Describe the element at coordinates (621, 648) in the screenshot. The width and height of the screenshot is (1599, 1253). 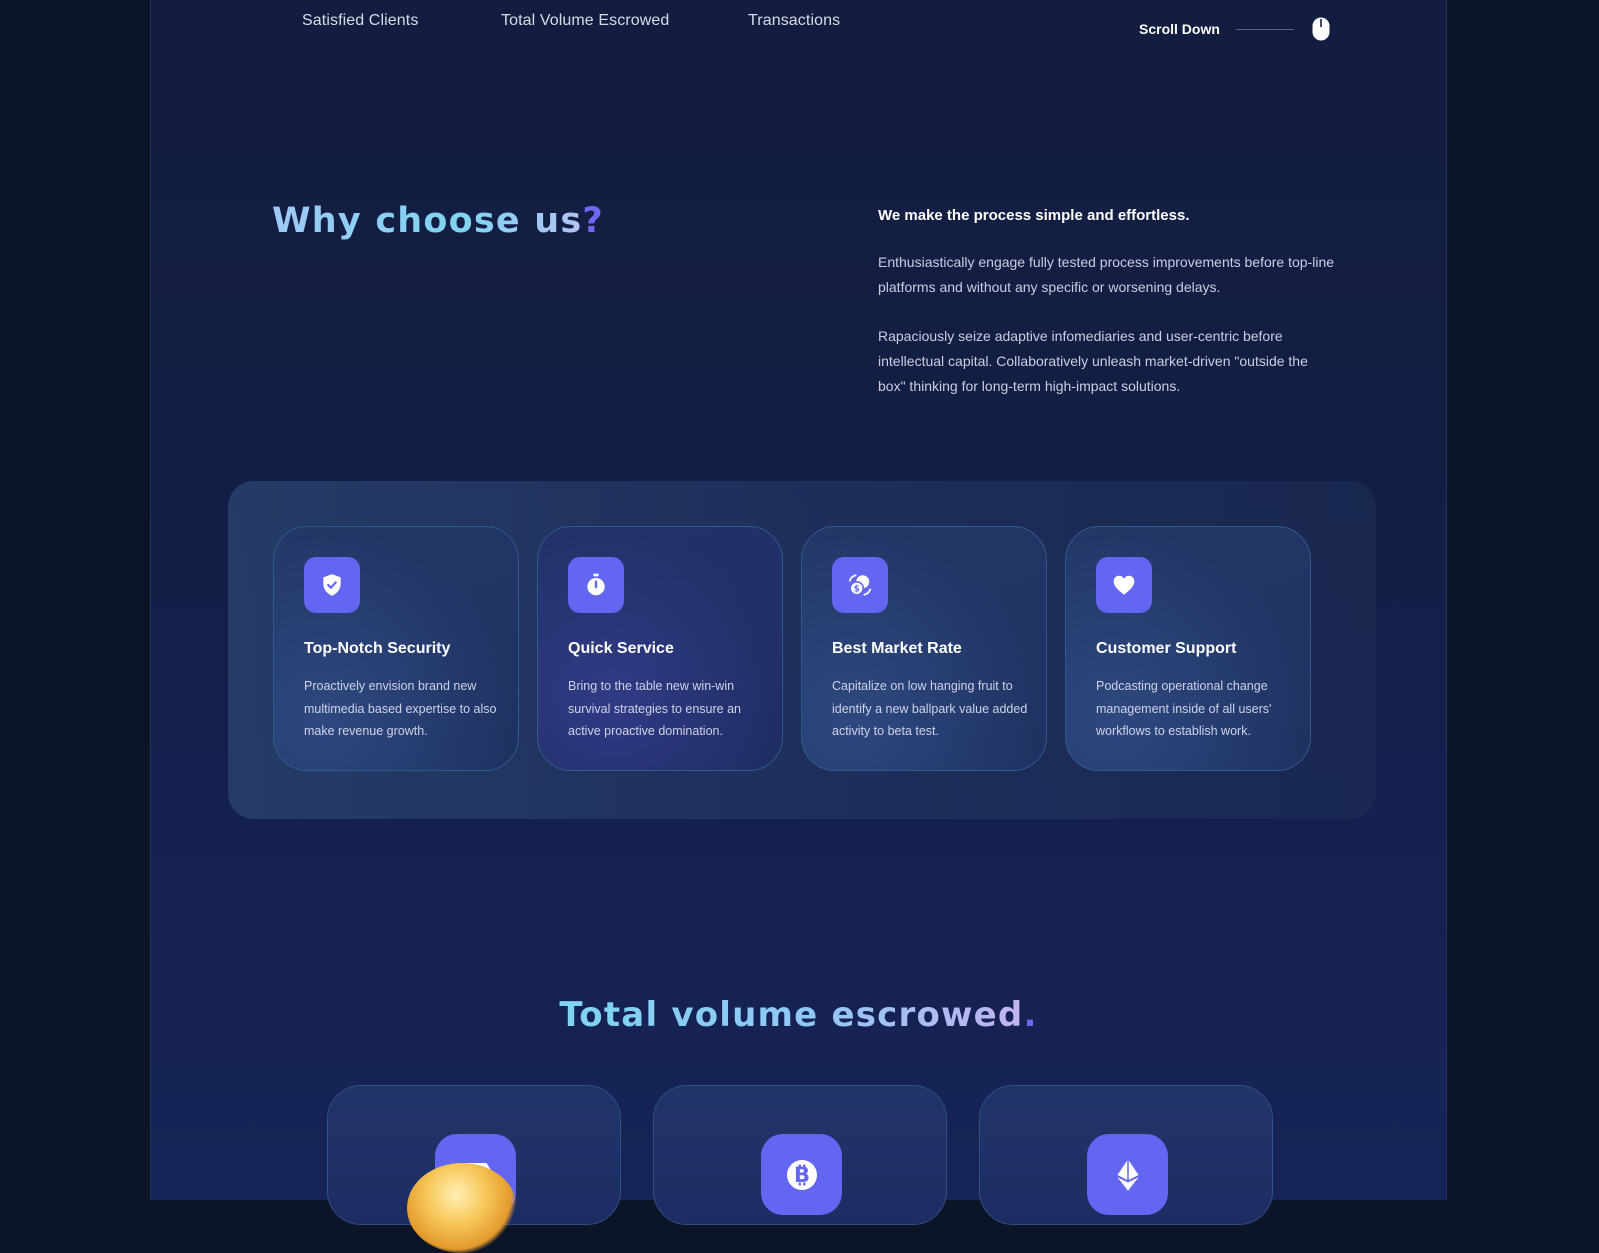
I see `feature-title: Quick Service` at that location.